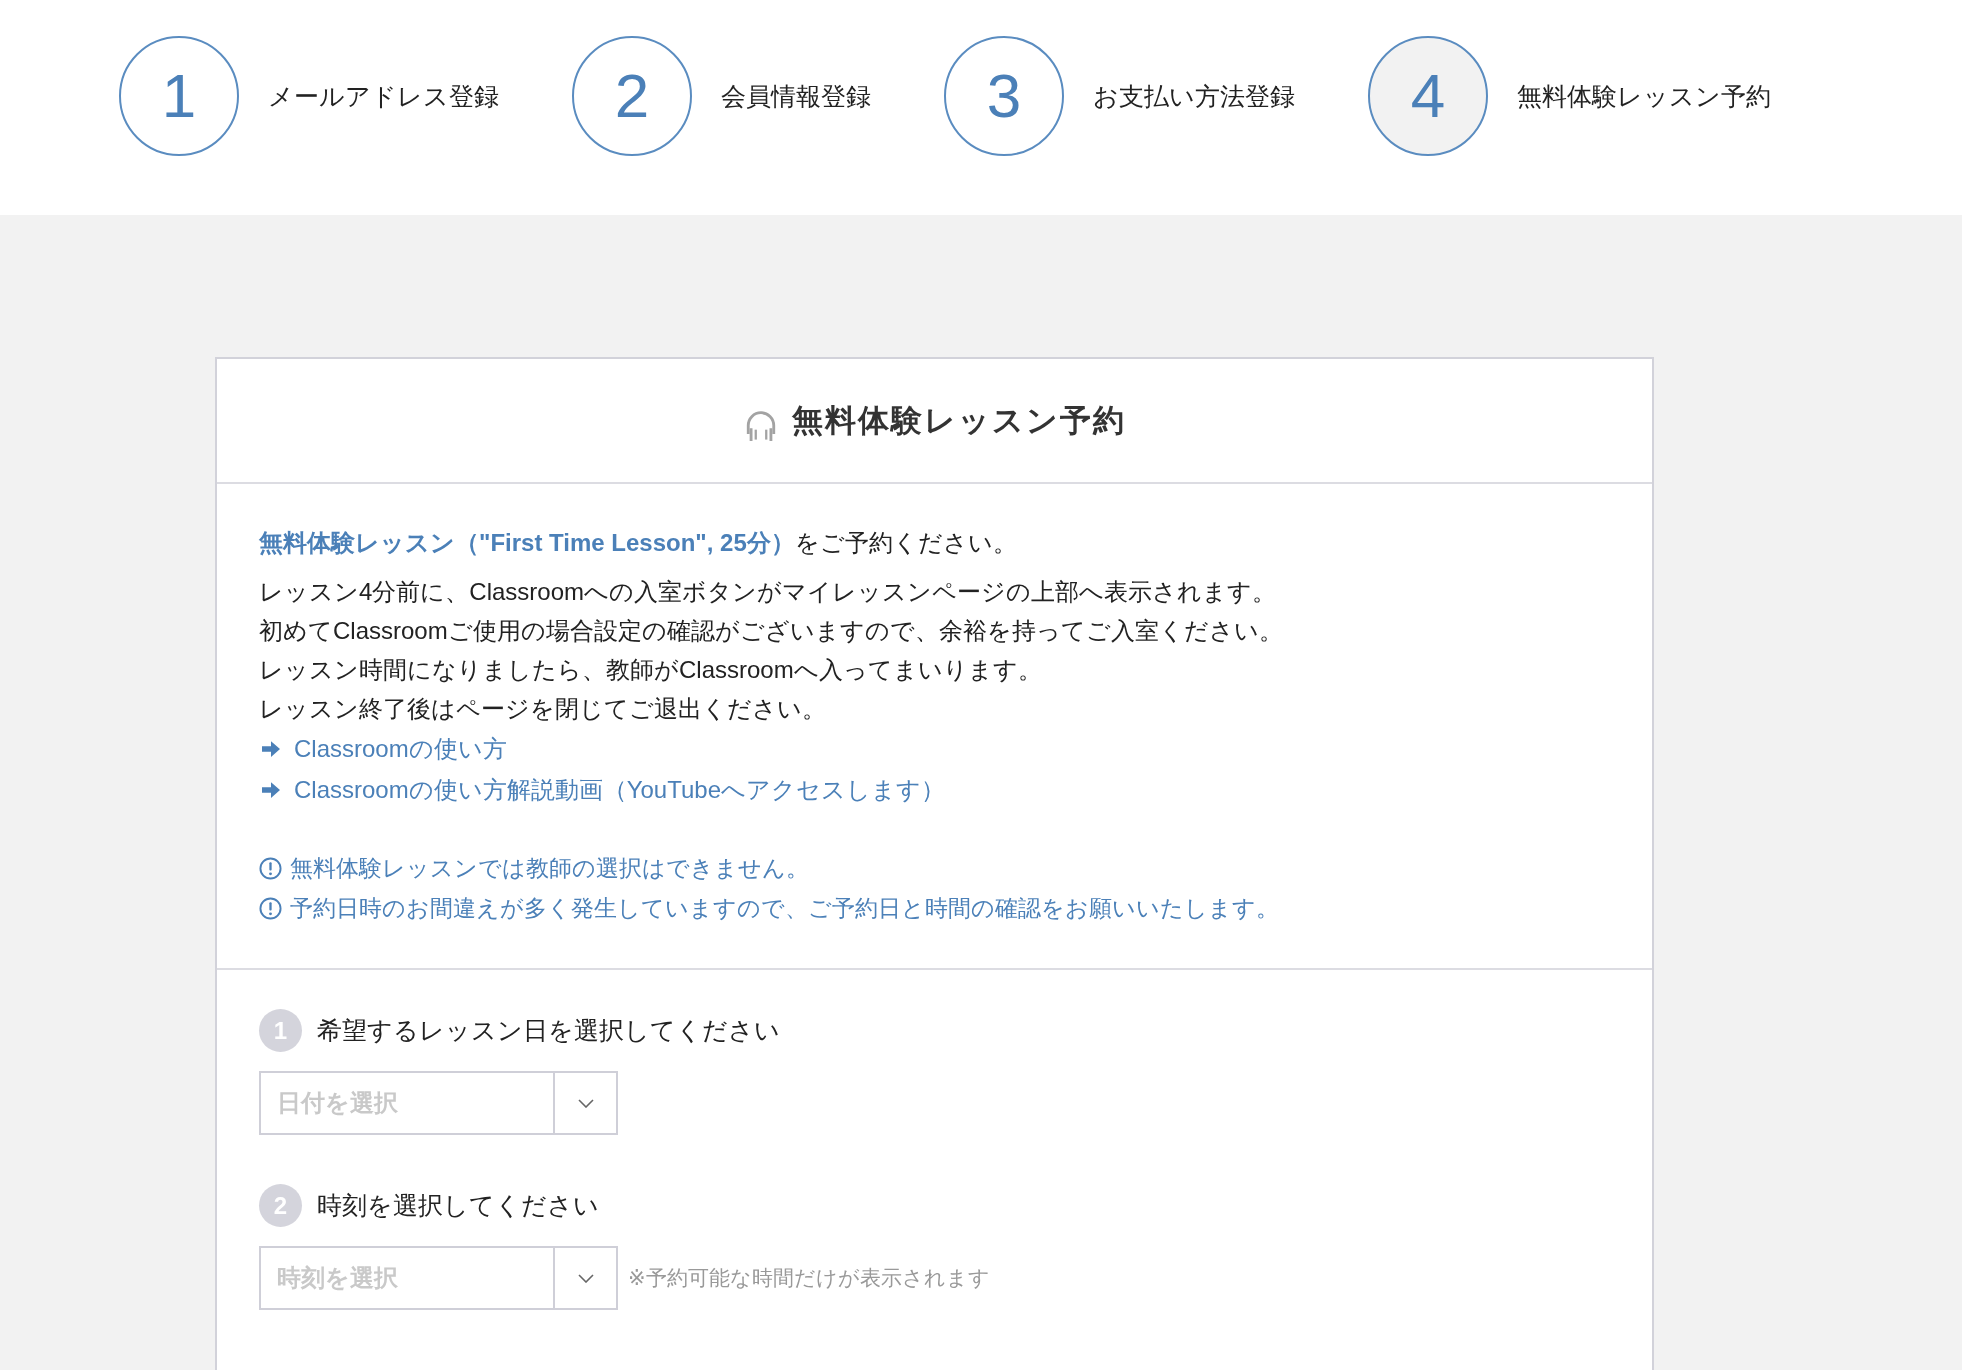 This screenshot has height=1370, width=1962. I want to click on link: Classroomの使い方, so click(400, 748).